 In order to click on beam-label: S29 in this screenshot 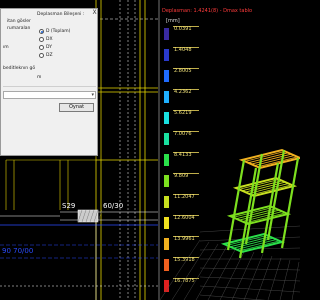, I will do `click(68, 206)`.